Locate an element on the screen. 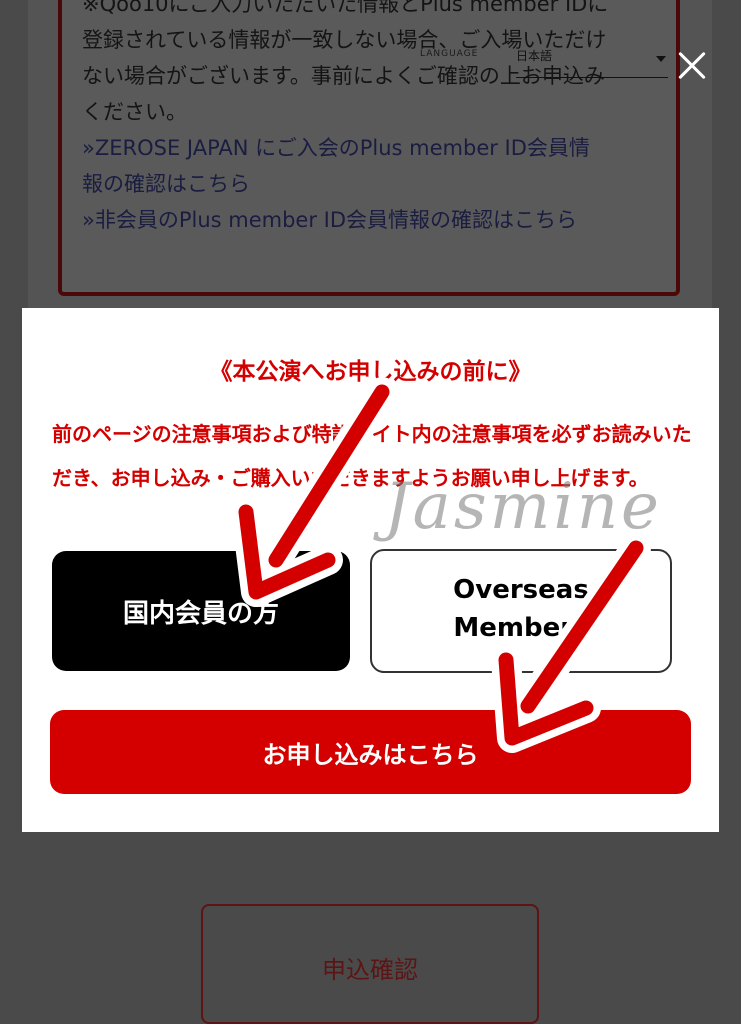 This screenshot has height=1024, width=741. chevron-down-icon is located at coordinates (661, 59).